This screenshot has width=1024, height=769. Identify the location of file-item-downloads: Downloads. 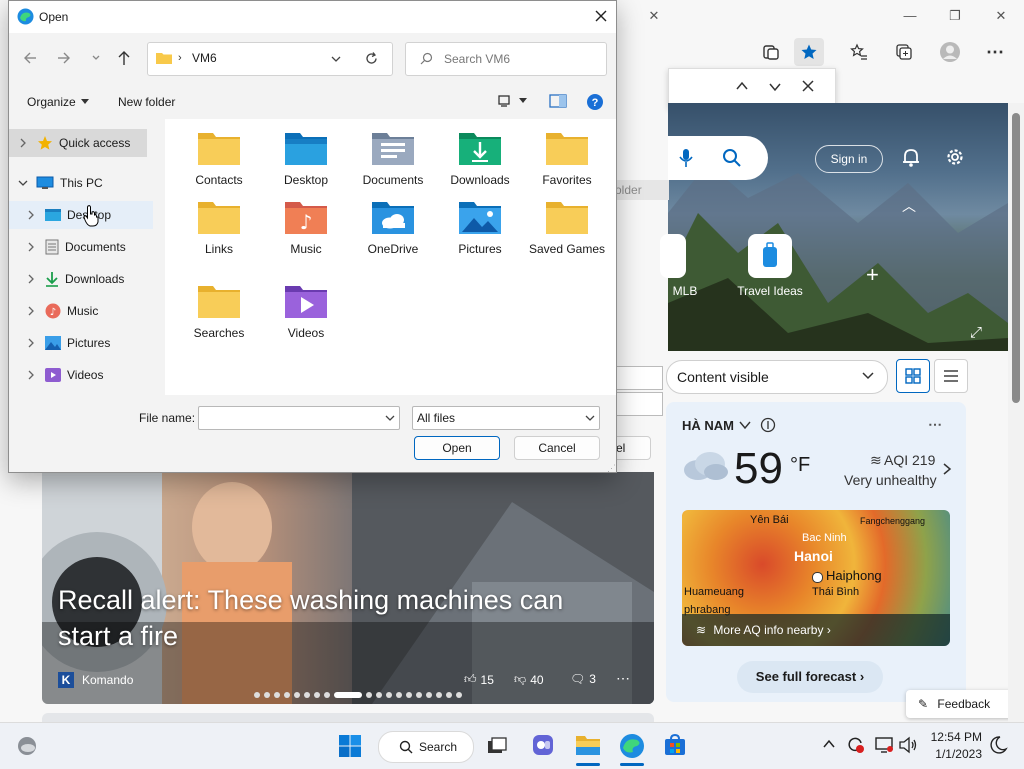
(480, 153).